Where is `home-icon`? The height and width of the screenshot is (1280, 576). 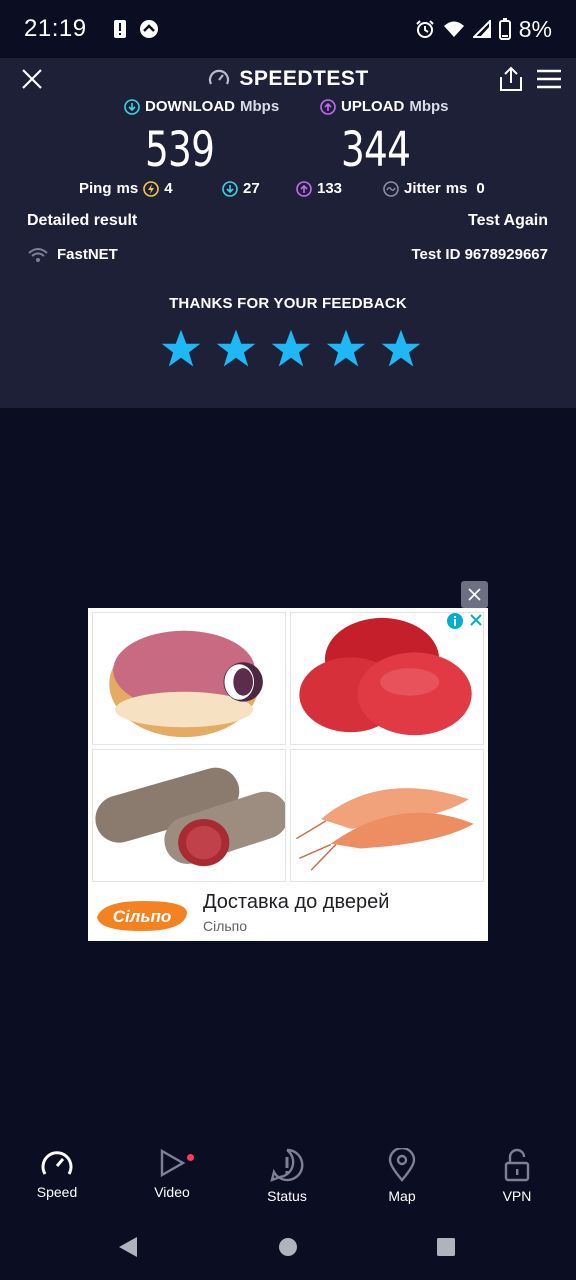 home-icon is located at coordinates (288, 1247).